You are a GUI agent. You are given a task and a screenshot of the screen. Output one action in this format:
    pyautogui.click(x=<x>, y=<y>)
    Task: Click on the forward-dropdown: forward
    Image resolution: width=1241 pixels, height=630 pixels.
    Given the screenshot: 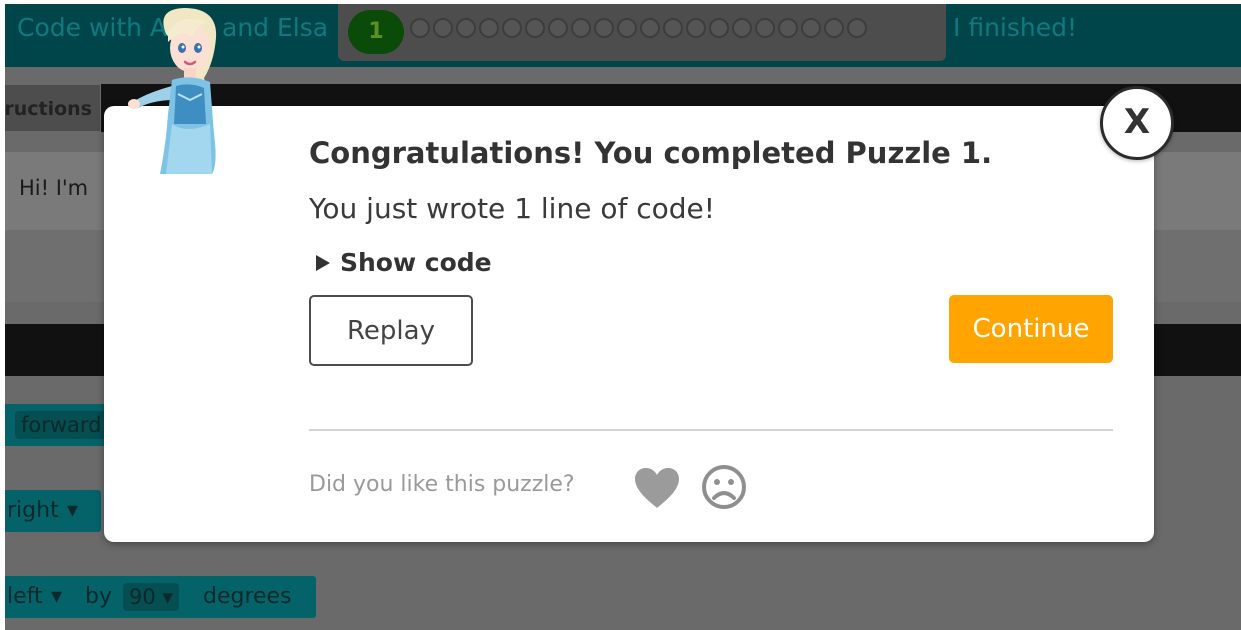 What is the action you would take?
    pyautogui.click(x=61, y=425)
    